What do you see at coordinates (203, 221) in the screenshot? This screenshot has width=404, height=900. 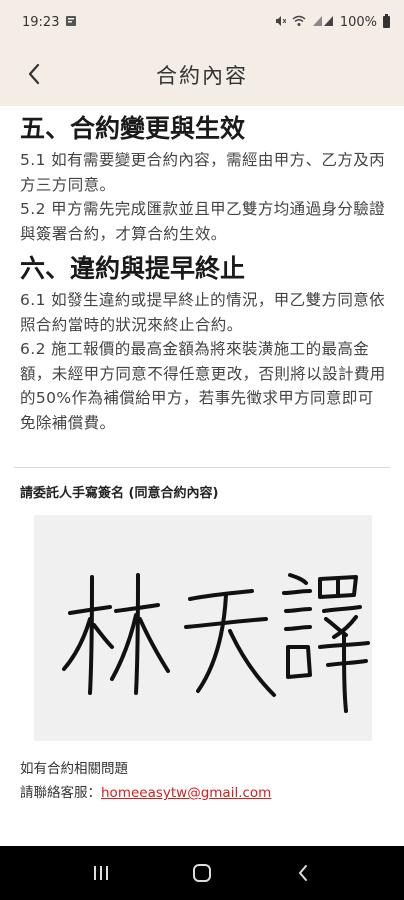 I see `clause-5-2: 5.2 甲方需先完成匯款並且甲乙雙方均通過身分驗證與簽署合約，才算合約生效。` at bounding box center [203, 221].